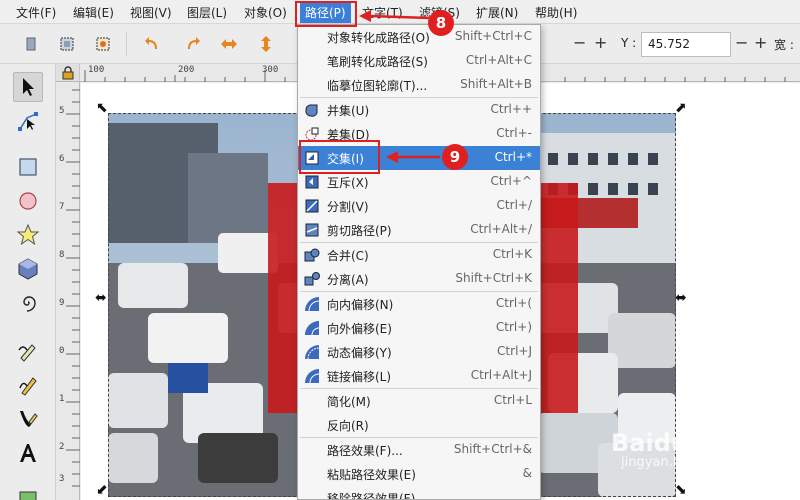 The width and height of the screenshot is (800, 500). Describe the element at coordinates (67, 44) in the screenshot. I see `select-in-all-layers-icon` at that location.